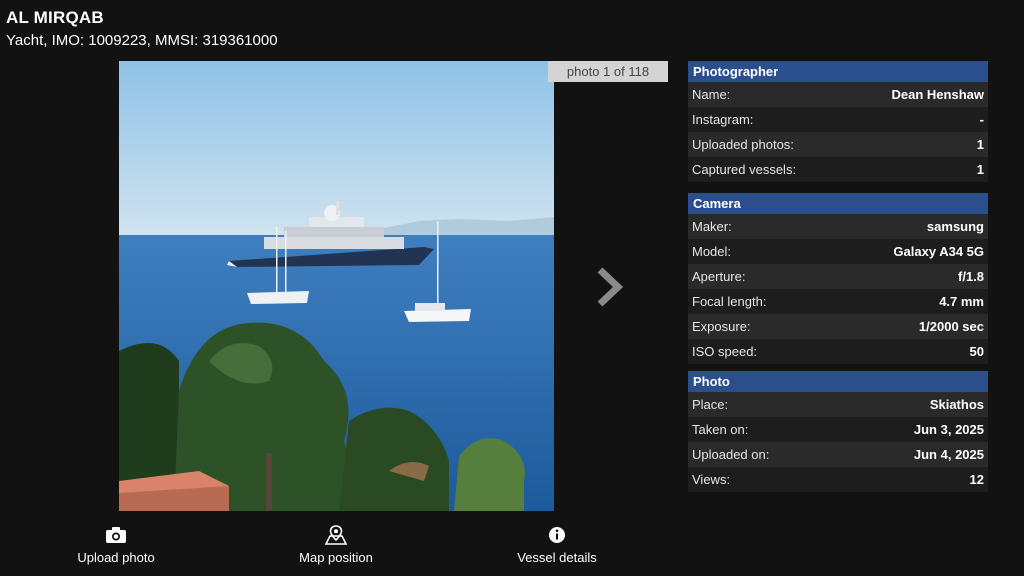 This screenshot has height=576, width=1024. Describe the element at coordinates (970, 276) in the screenshot. I see `row-value: f/1.8` at that location.